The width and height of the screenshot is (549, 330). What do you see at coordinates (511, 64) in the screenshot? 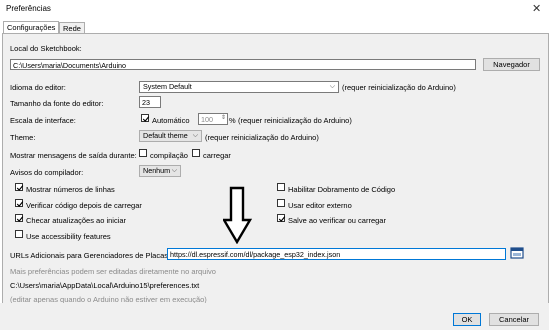
I see `browse-button: Navegador` at bounding box center [511, 64].